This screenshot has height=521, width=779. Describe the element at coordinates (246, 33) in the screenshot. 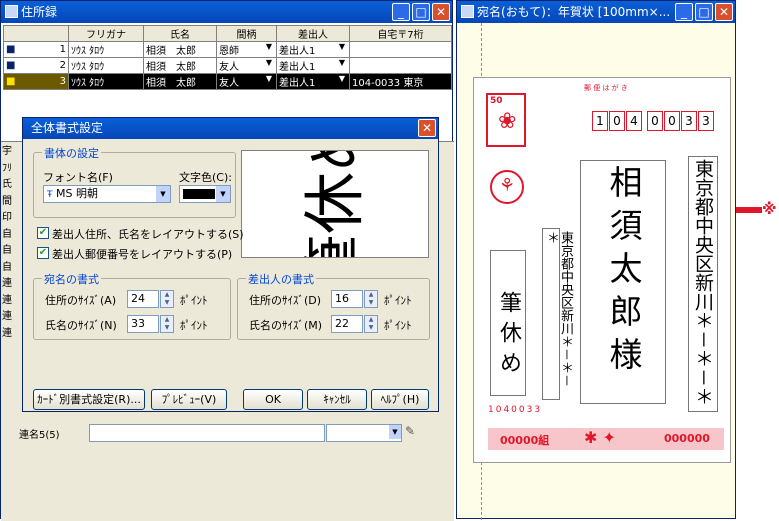

I see `col-rel: 間柄` at that location.